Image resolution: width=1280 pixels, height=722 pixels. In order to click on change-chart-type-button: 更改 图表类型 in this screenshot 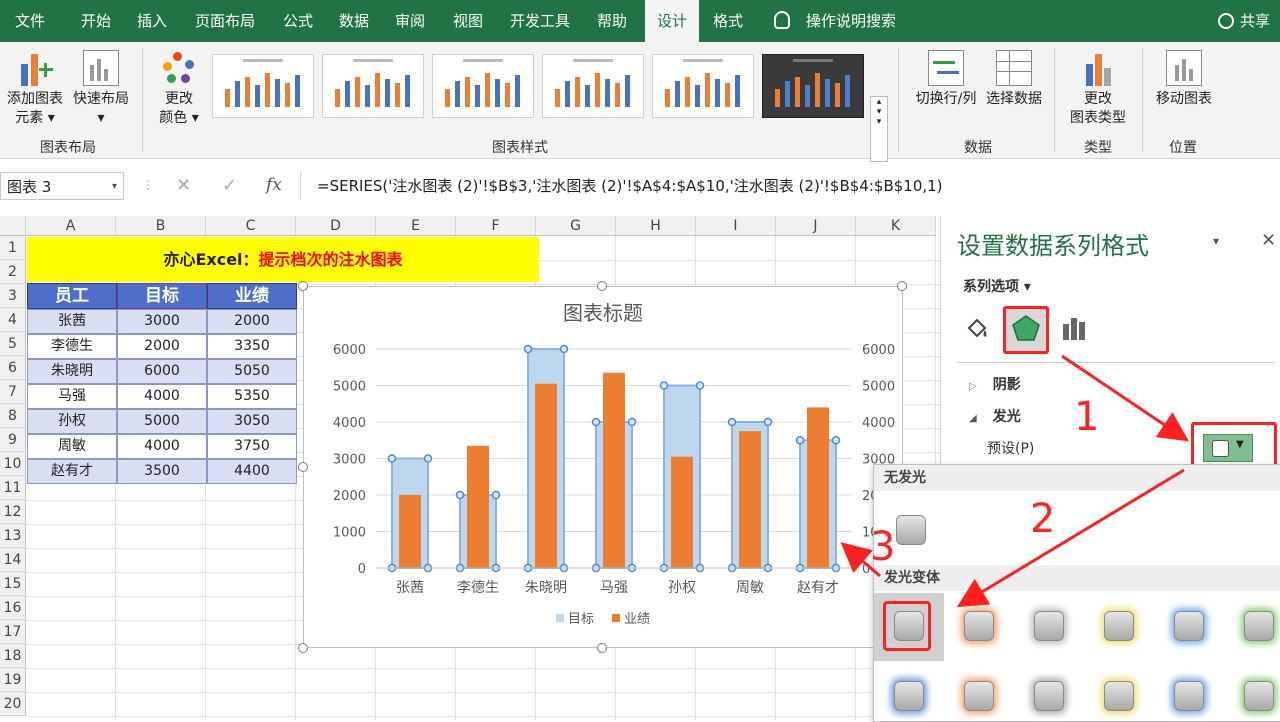, I will do `click(1098, 89)`.